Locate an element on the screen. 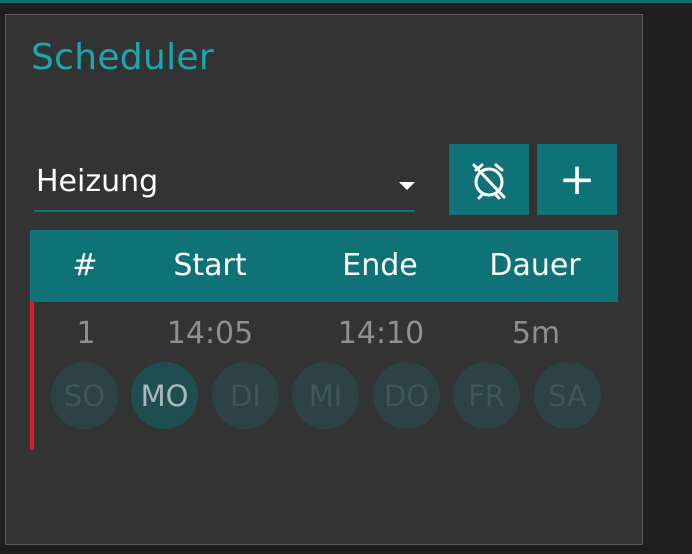  table-header: # Start Ende Dauer is located at coordinates (324, 266).